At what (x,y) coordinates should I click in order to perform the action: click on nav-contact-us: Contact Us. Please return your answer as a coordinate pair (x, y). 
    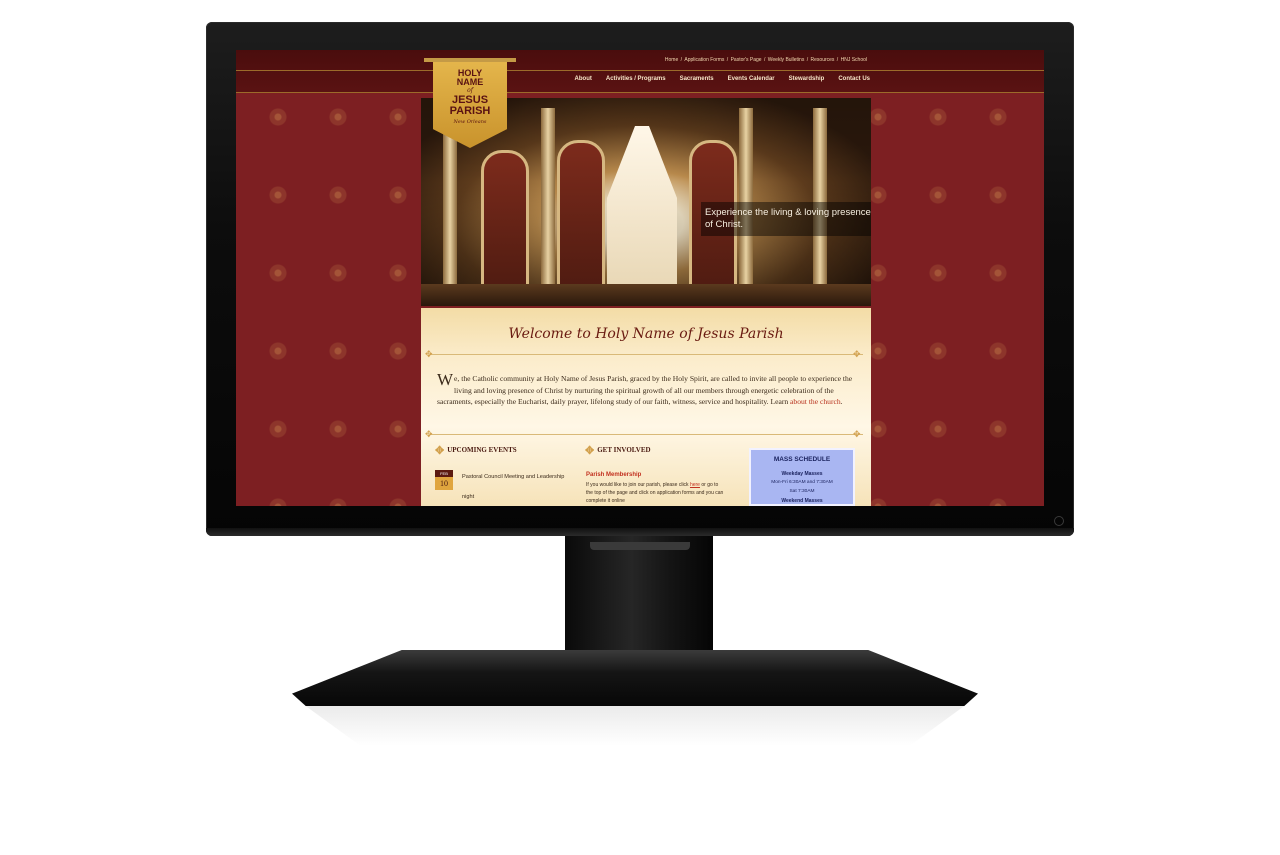
    Looking at the image, I should click on (854, 82).